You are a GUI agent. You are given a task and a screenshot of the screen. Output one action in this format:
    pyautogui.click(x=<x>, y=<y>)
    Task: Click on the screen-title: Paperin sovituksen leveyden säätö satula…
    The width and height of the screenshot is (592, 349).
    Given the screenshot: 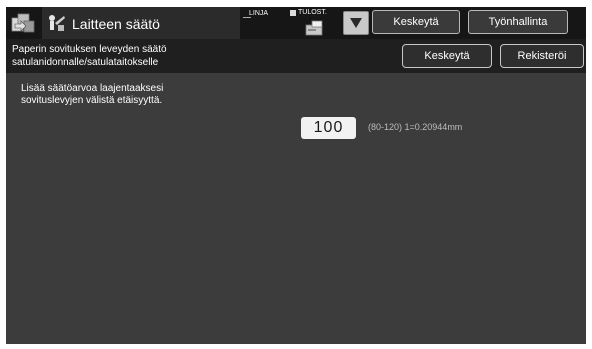 What is the action you would take?
    pyautogui.click(x=89, y=56)
    